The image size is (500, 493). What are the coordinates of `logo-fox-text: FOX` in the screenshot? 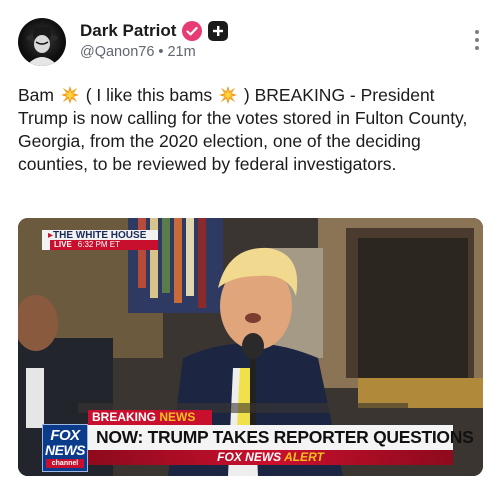 It's located at (65, 435).